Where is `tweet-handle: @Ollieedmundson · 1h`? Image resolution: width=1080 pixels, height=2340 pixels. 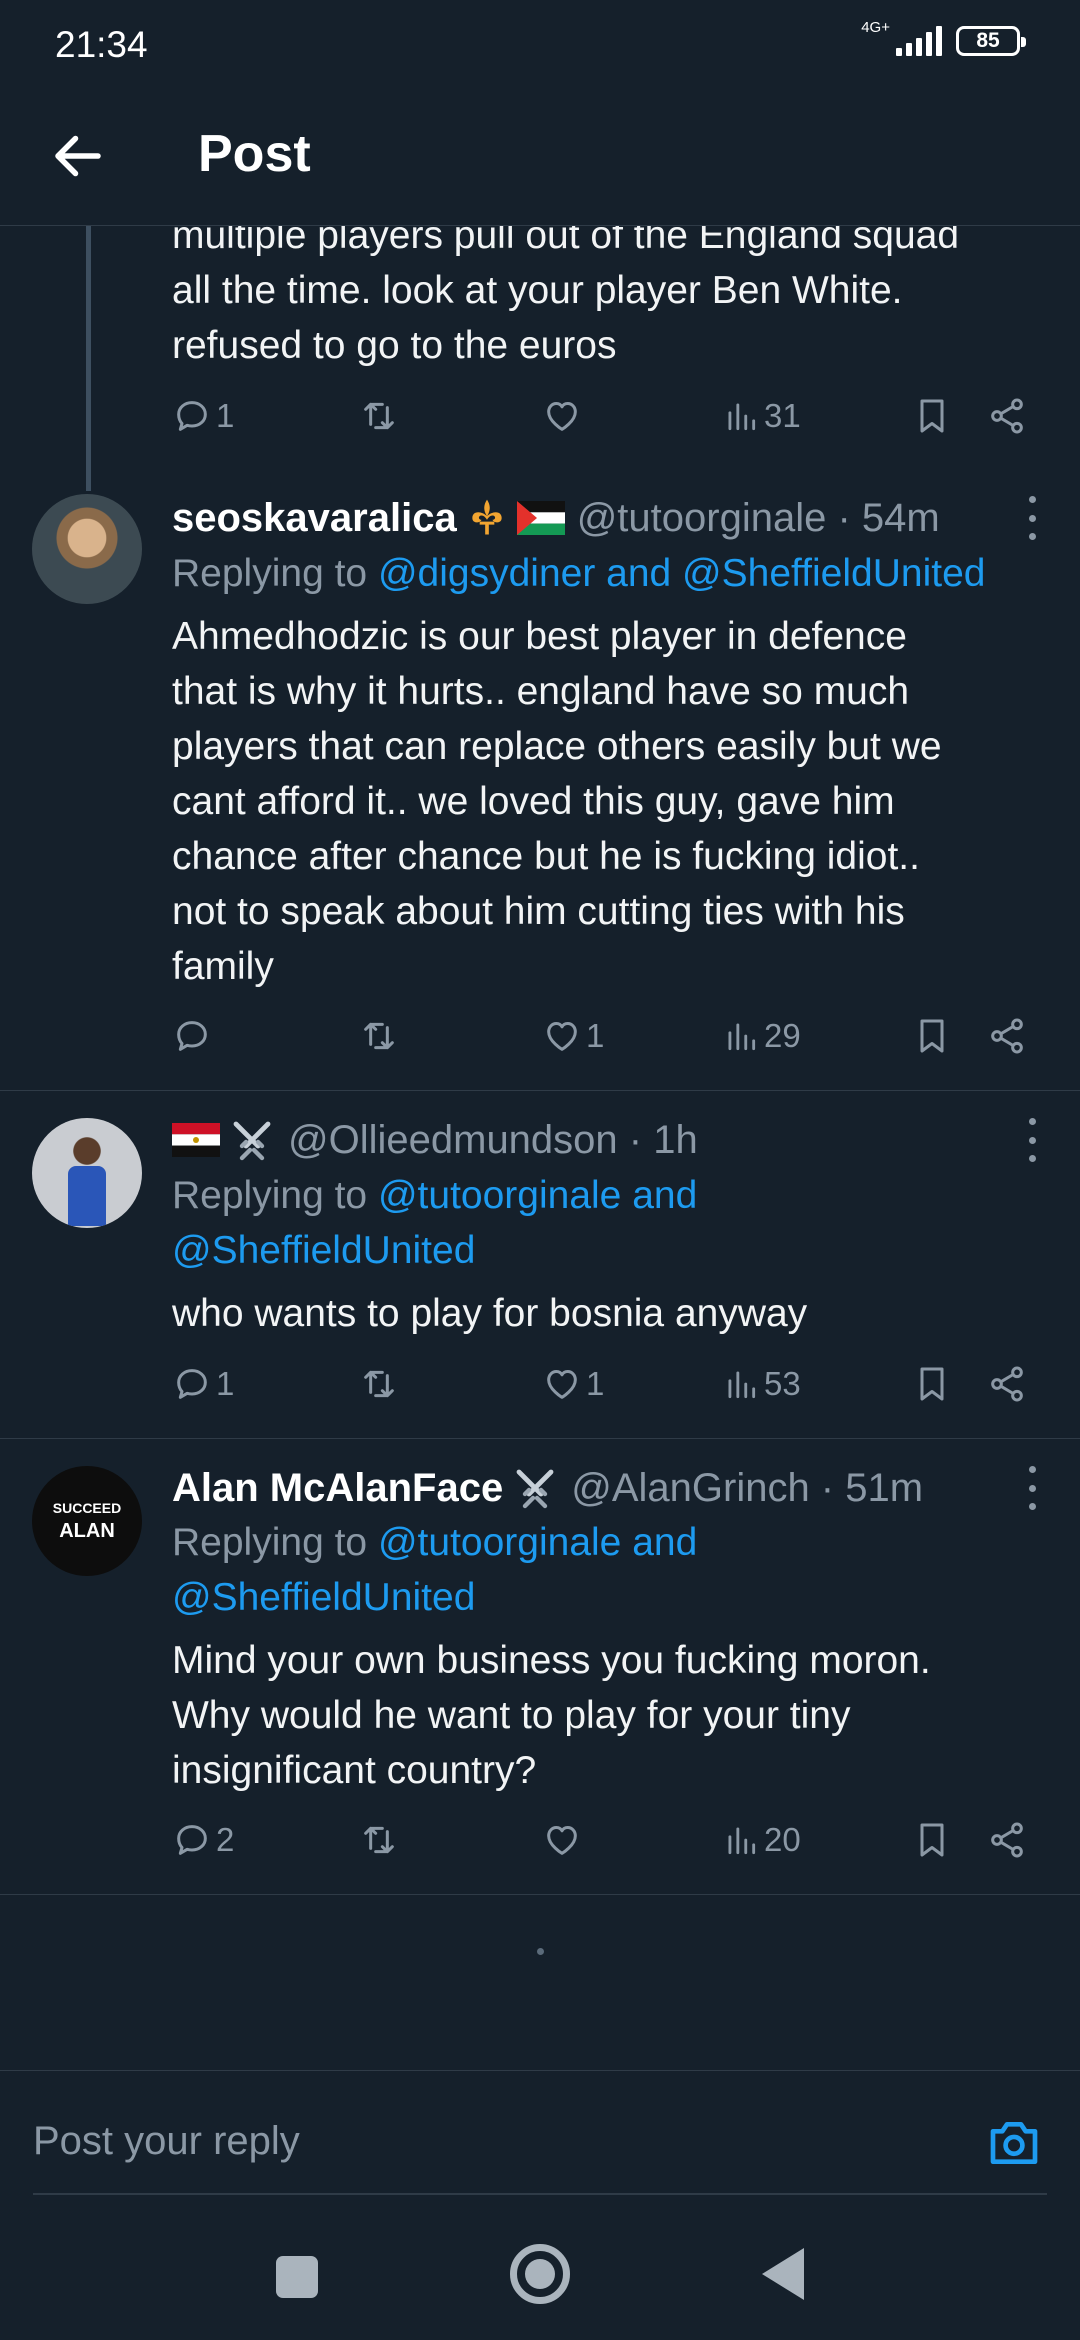 tweet-handle: @Ollieedmundson · 1h is located at coordinates (493, 1140).